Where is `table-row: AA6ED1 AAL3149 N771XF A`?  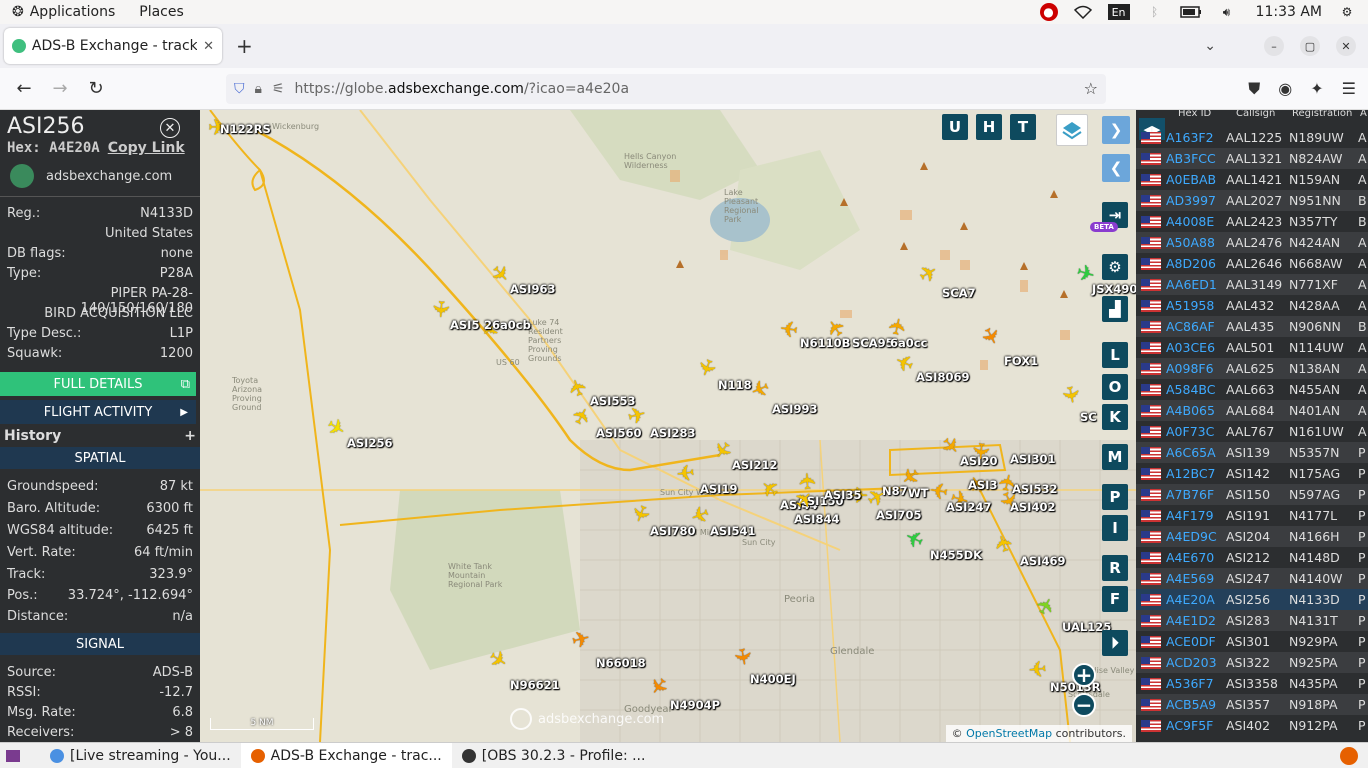 table-row: AA6ED1 AAL3149 N771XF A is located at coordinates (1252, 284).